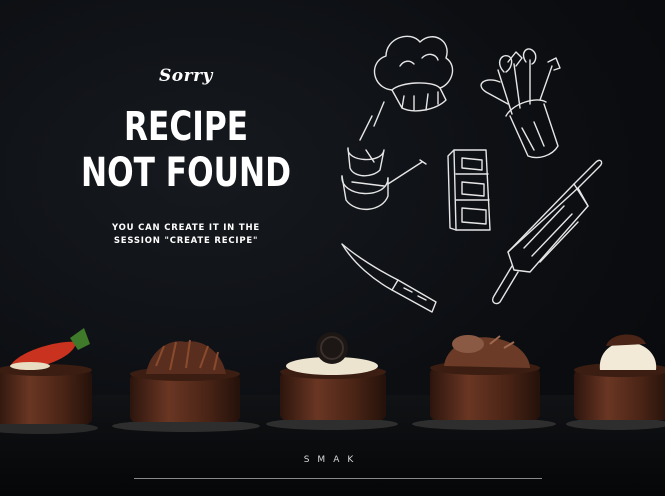  I want to click on brand-underline, so click(338, 478).